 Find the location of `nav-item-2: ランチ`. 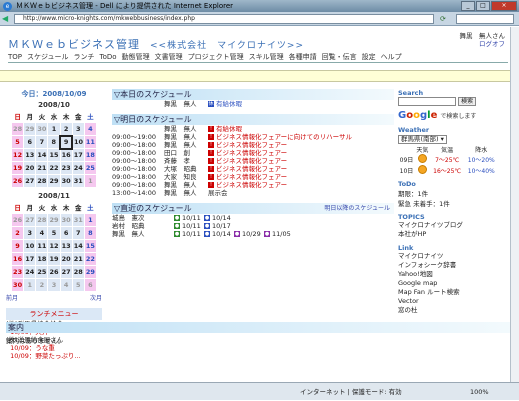

nav-item-2: ランチ is located at coordinates (84, 57).